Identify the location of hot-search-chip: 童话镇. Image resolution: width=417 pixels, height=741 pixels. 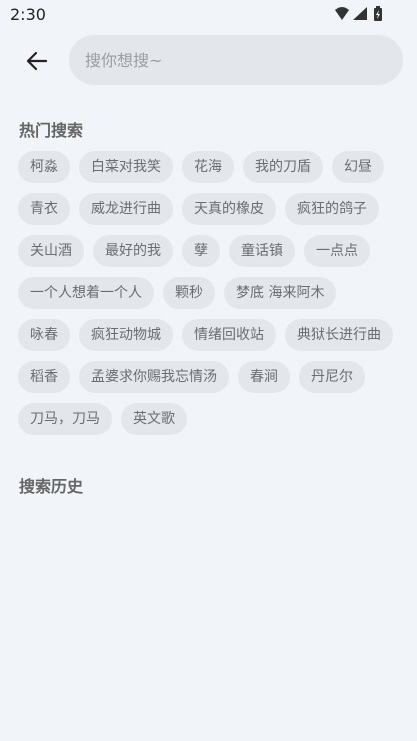
(262, 251).